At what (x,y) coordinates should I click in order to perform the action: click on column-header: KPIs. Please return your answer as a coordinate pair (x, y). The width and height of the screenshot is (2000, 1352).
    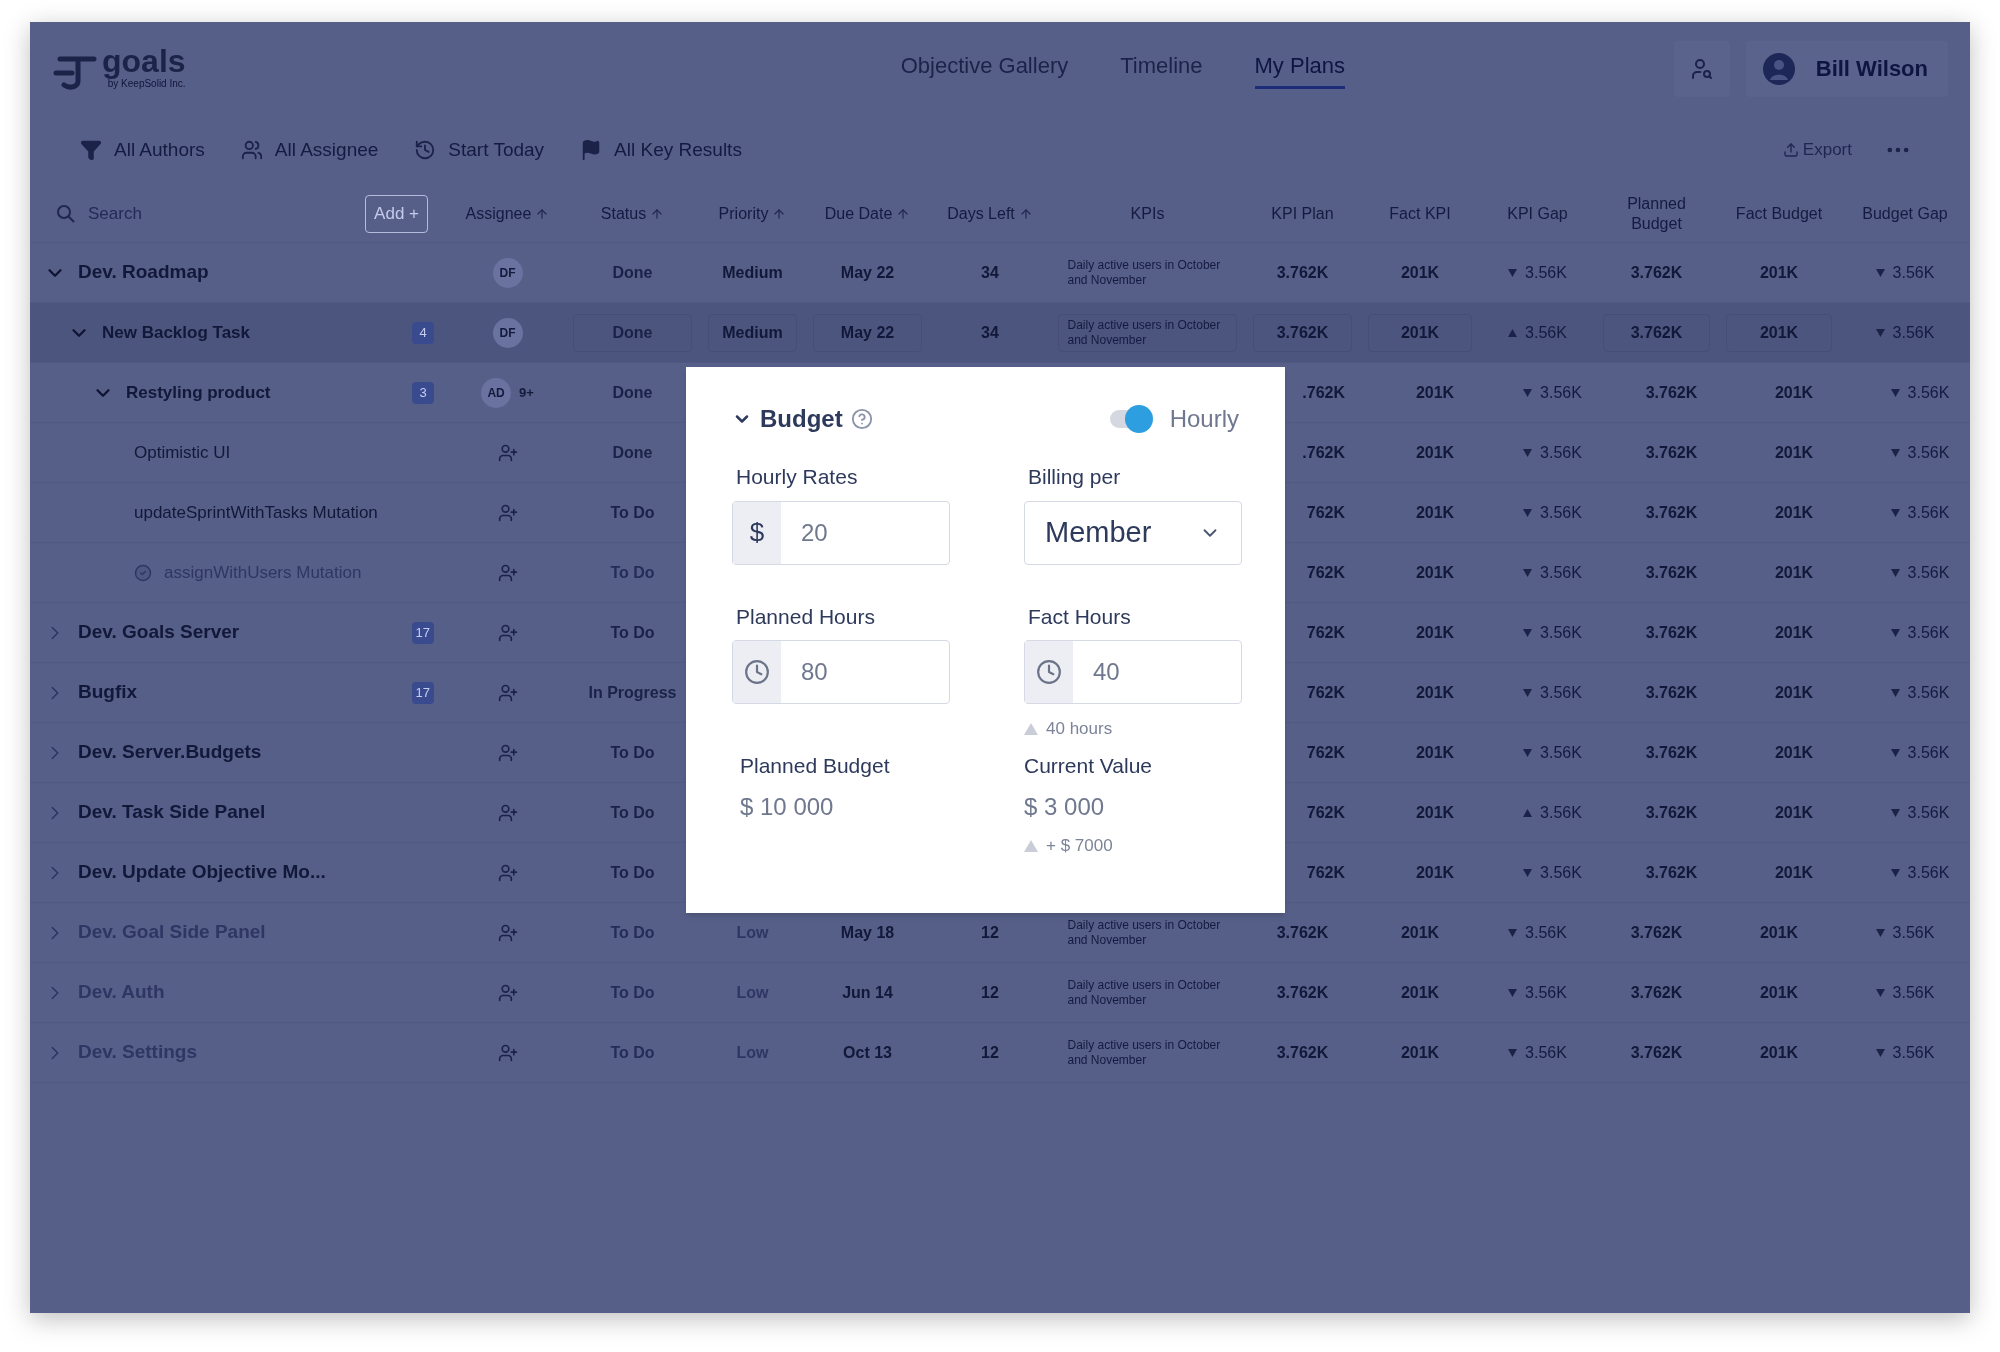
    Looking at the image, I should click on (1147, 213).